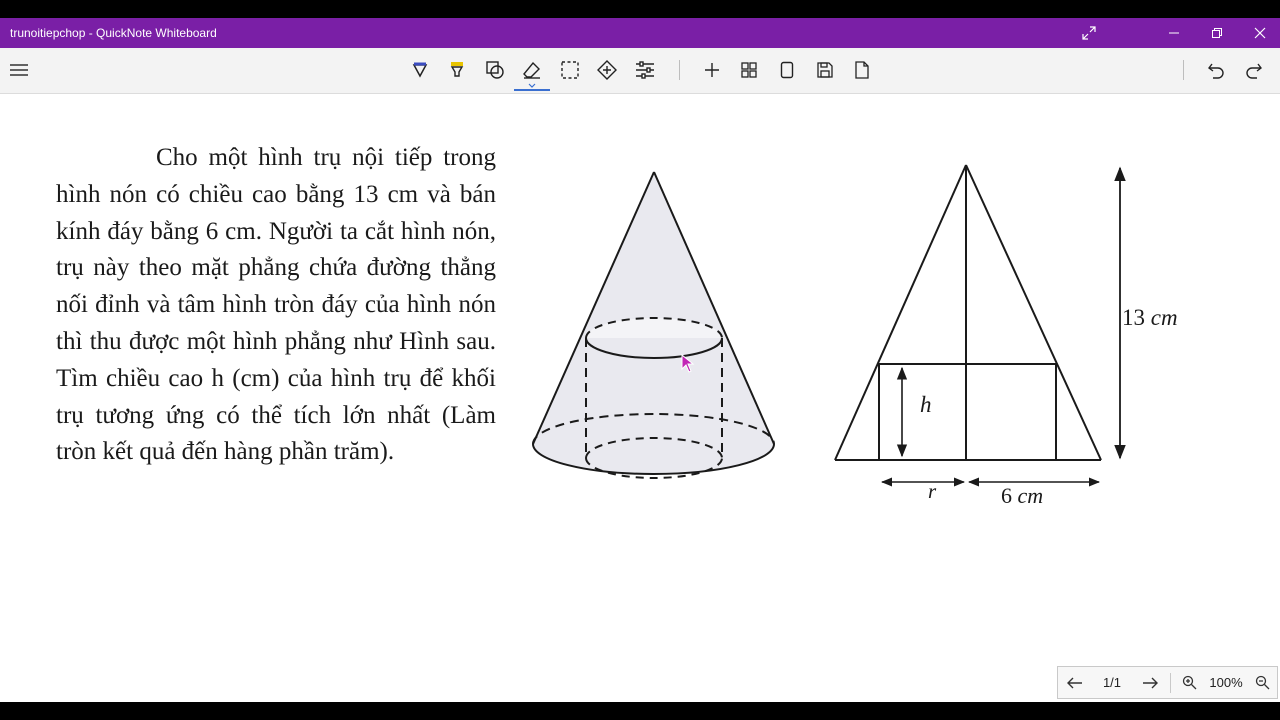 This screenshot has height=720, width=1280. I want to click on redo-icon, so click(1254, 71).